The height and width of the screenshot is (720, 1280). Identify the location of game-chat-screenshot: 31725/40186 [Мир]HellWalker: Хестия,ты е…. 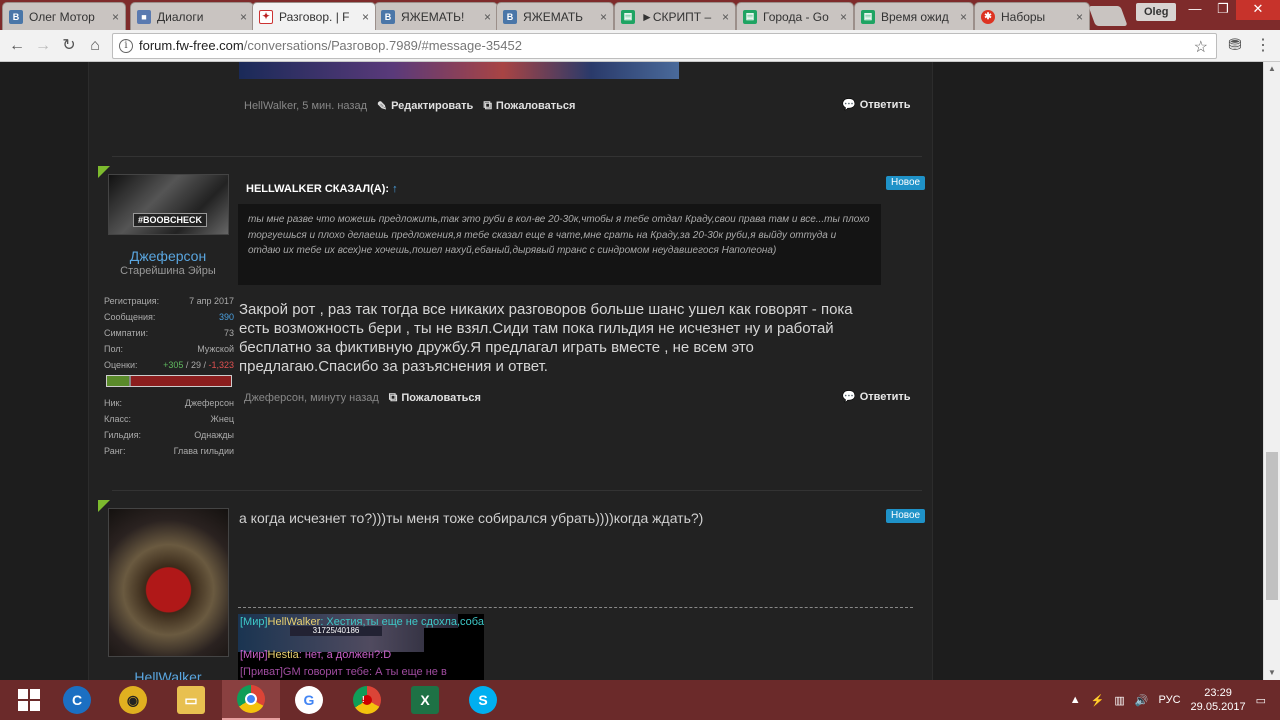
(361, 647).